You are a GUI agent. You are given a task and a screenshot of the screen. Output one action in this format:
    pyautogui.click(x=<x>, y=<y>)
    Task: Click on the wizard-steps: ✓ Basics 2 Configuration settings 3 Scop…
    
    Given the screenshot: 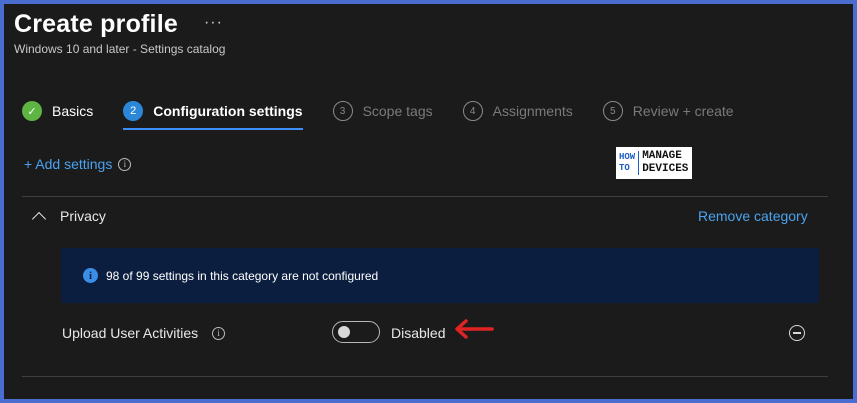 What is the action you would take?
    pyautogui.click(x=393, y=113)
    